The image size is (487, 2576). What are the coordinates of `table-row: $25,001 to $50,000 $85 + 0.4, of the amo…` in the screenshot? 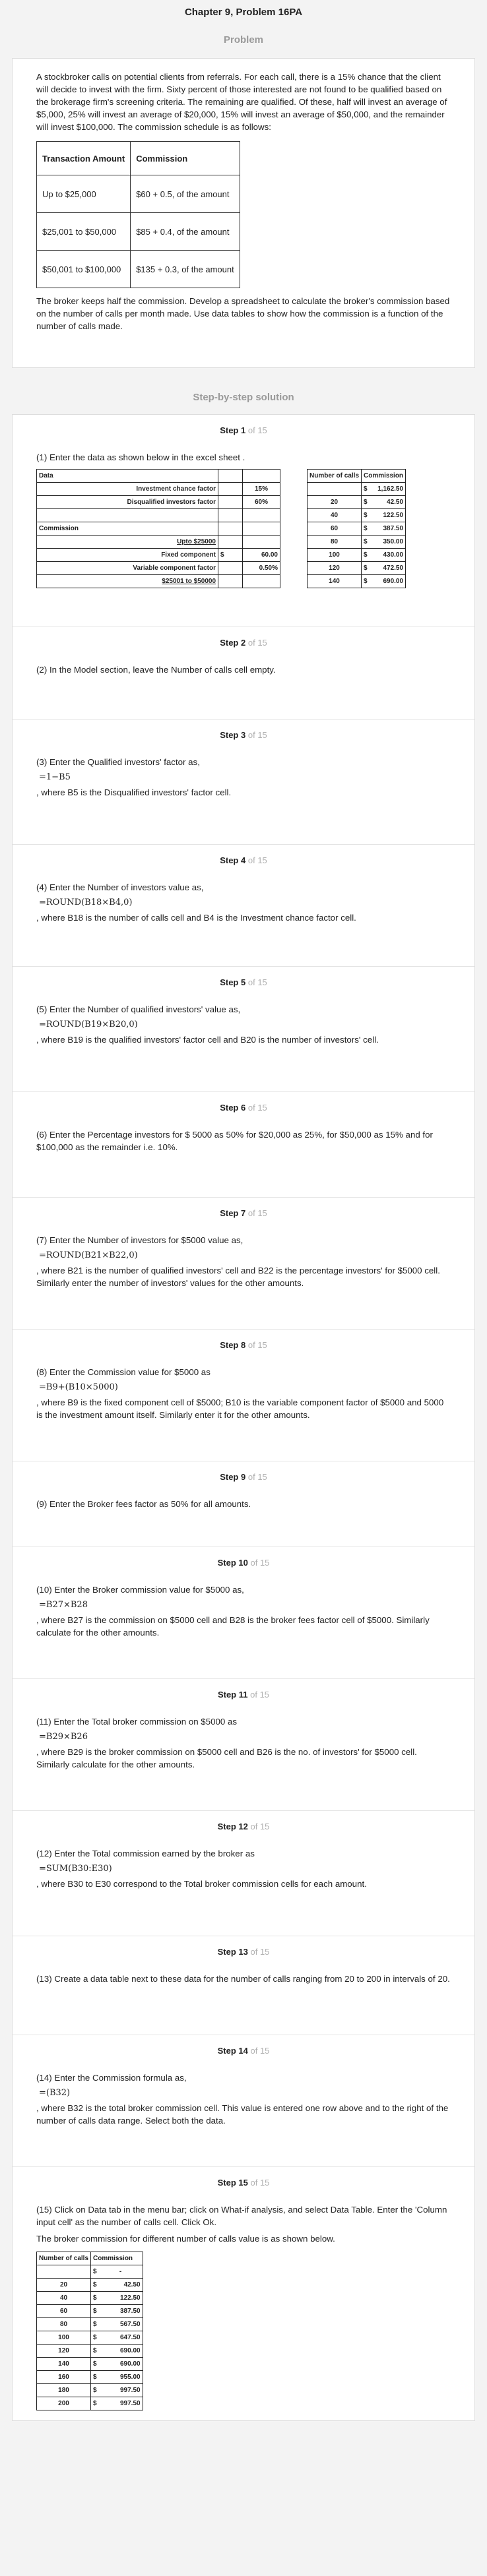 It's located at (138, 231).